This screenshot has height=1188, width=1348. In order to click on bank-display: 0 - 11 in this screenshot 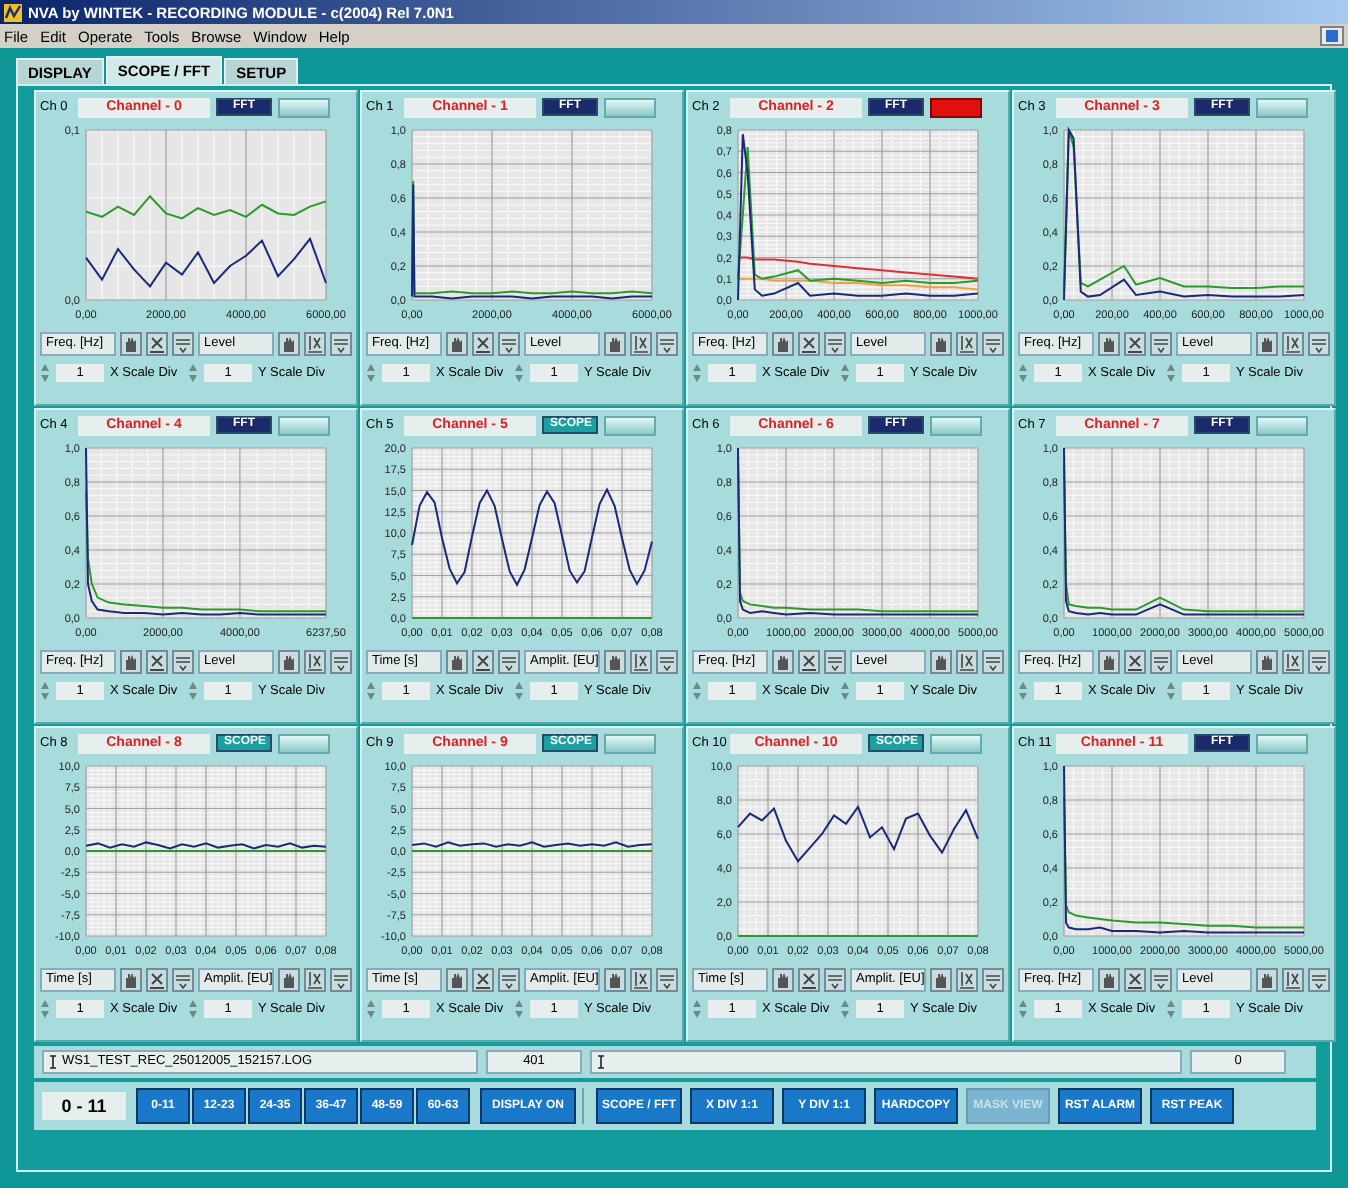, I will do `click(84, 1106)`.